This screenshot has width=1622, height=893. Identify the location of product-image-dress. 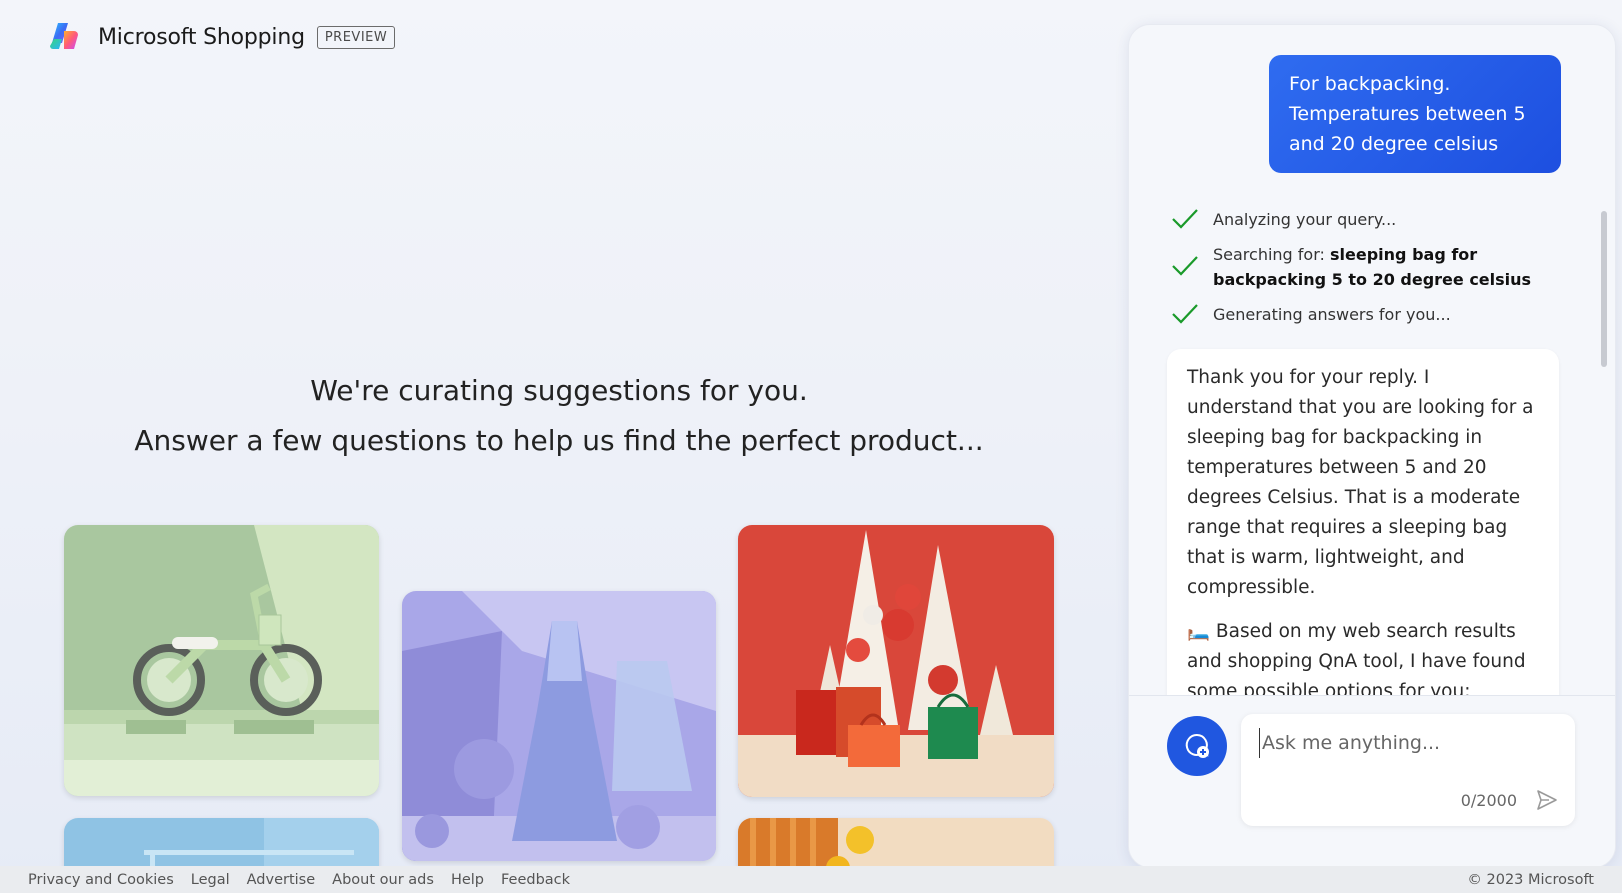
(559, 726).